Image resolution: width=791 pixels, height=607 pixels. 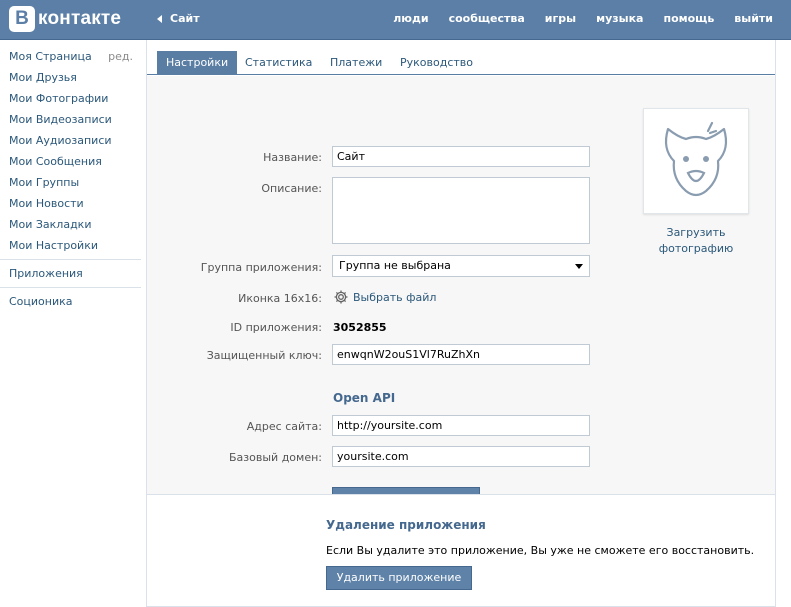 What do you see at coordinates (461, 456) in the screenshot?
I see `base-domain-field: yoursite.com` at bounding box center [461, 456].